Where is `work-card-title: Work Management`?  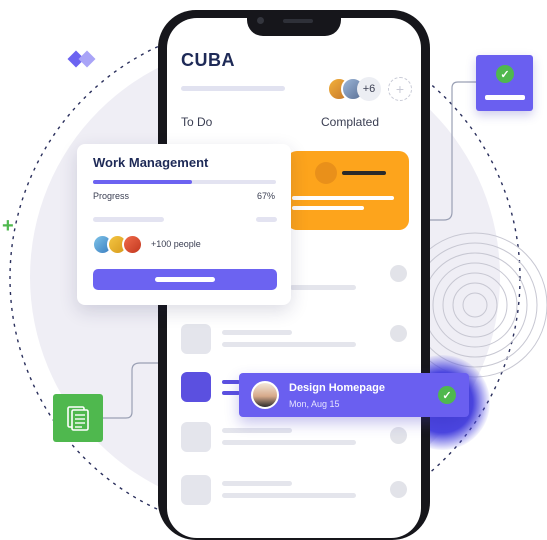
work-card-title: Work Management is located at coordinates (151, 162).